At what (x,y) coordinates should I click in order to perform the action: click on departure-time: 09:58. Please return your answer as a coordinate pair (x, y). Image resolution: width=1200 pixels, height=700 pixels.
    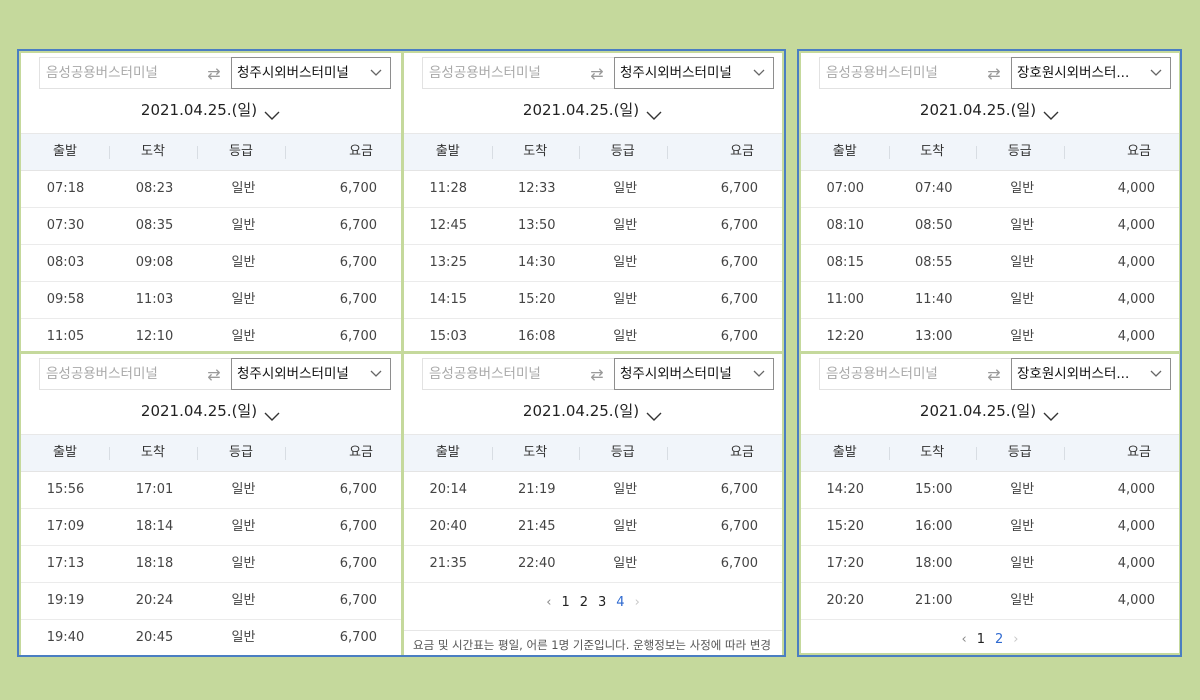
    Looking at the image, I should click on (65, 299).